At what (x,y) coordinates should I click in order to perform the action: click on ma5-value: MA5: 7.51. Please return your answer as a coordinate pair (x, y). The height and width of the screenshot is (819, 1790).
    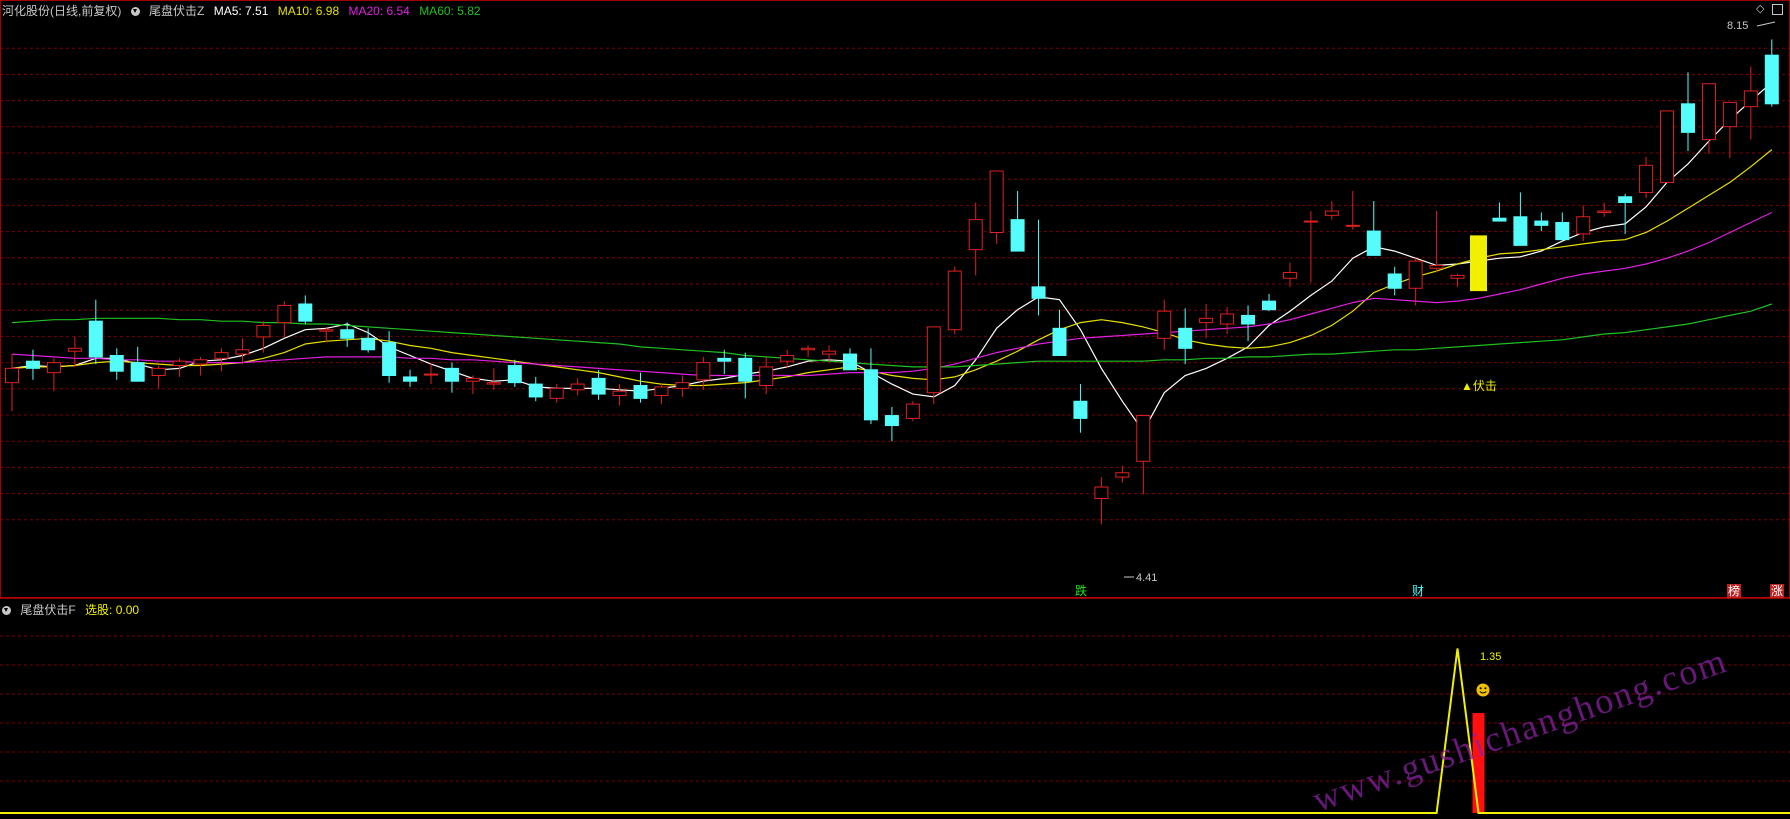
    Looking at the image, I should click on (241, 11).